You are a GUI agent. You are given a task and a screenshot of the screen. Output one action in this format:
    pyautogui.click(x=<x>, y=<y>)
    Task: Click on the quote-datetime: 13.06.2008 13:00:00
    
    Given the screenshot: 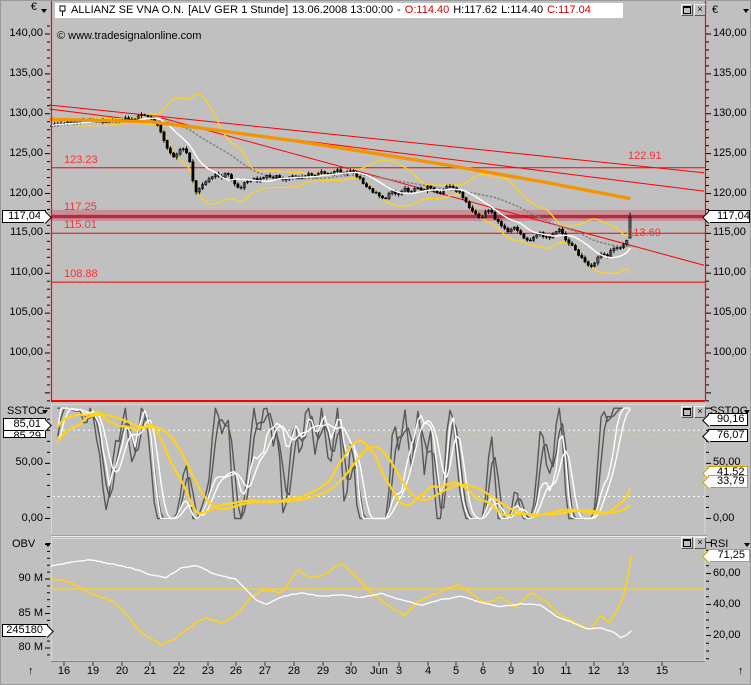 What is the action you would take?
    pyautogui.click(x=343, y=10)
    